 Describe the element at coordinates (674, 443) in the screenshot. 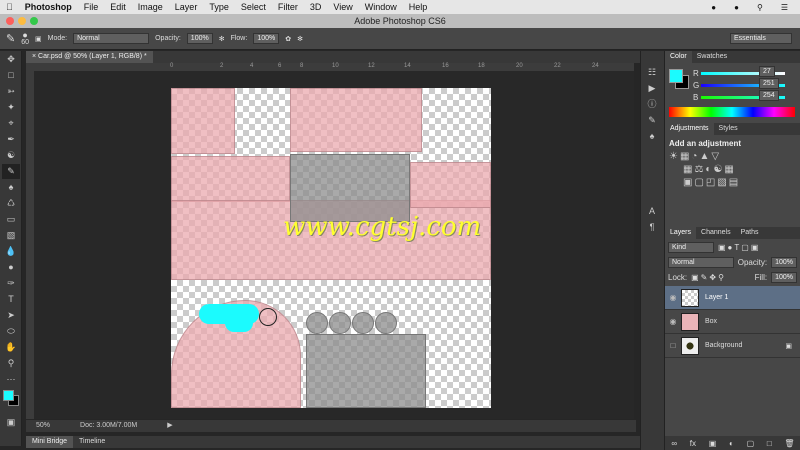

I see `link-layers-icon: ∞` at that location.